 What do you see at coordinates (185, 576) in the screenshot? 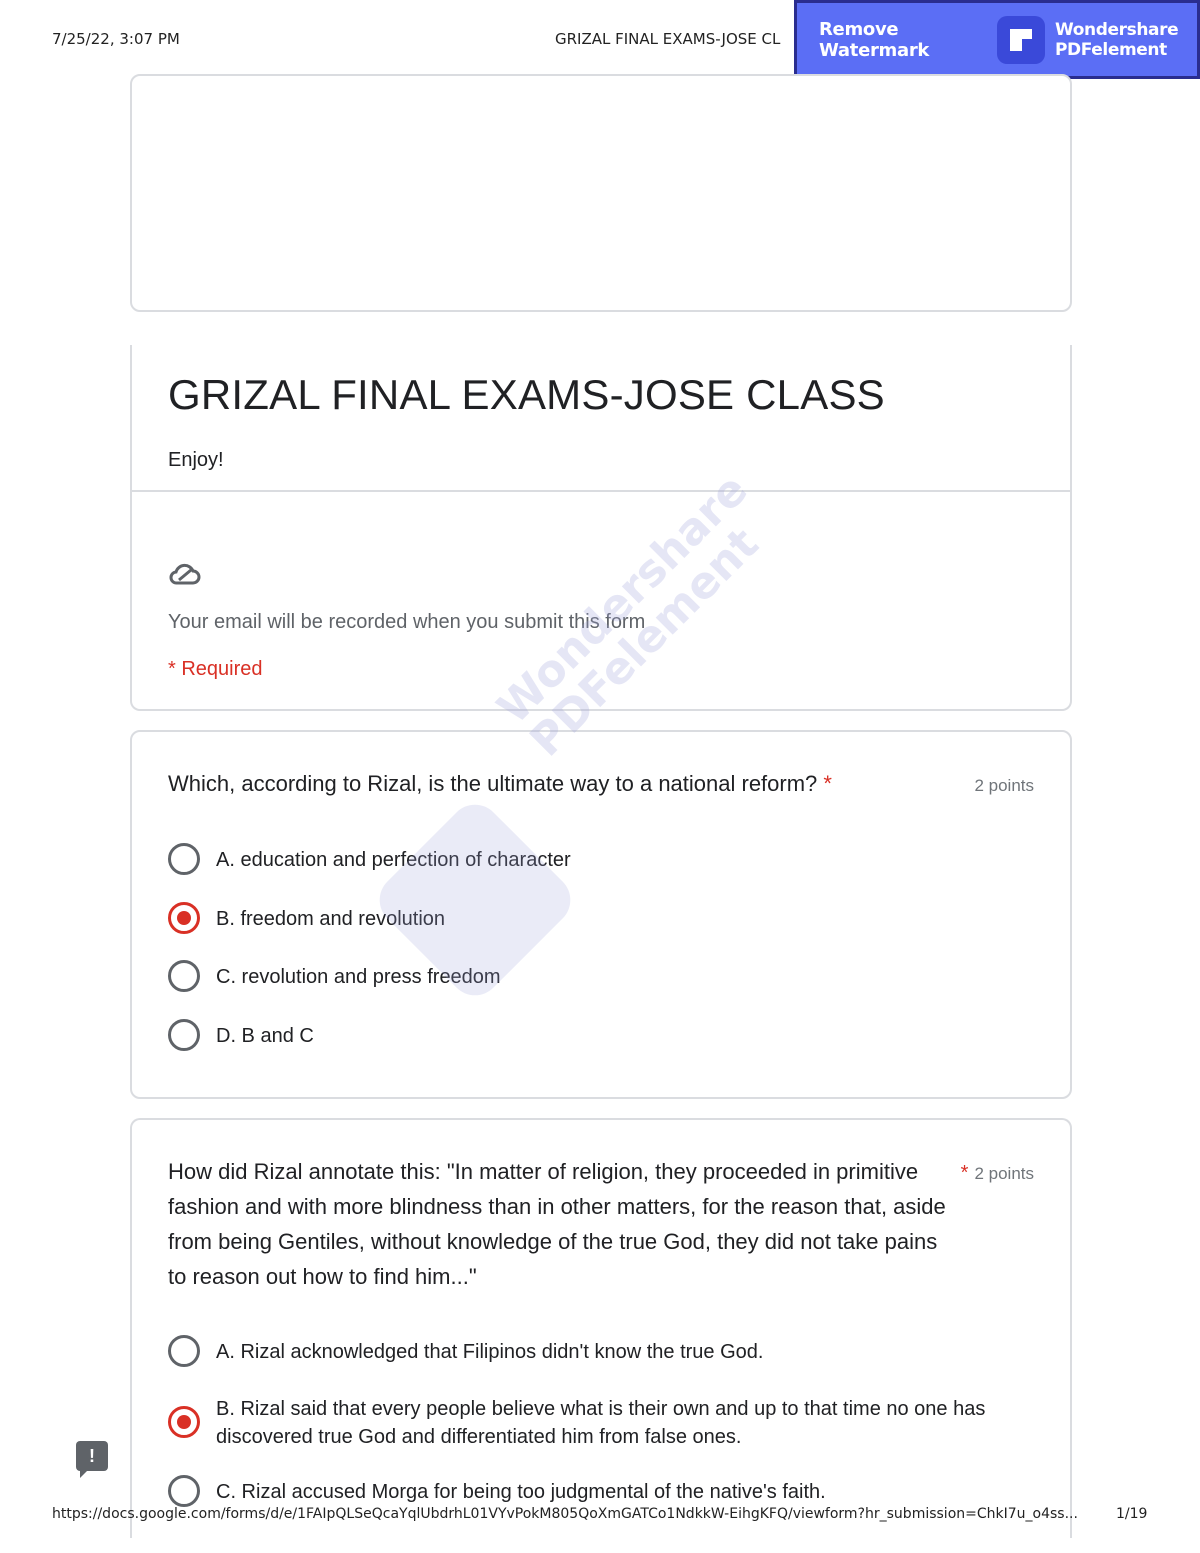
I see `cloud-sync-icon` at bounding box center [185, 576].